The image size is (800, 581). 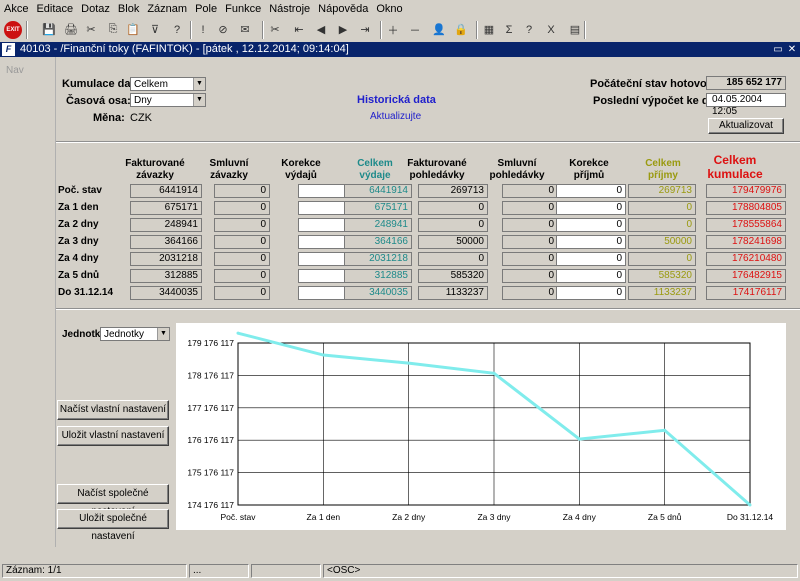 I want to click on status-bar: Záznam: 1/1 ... <OSC>, so click(x=400, y=564).